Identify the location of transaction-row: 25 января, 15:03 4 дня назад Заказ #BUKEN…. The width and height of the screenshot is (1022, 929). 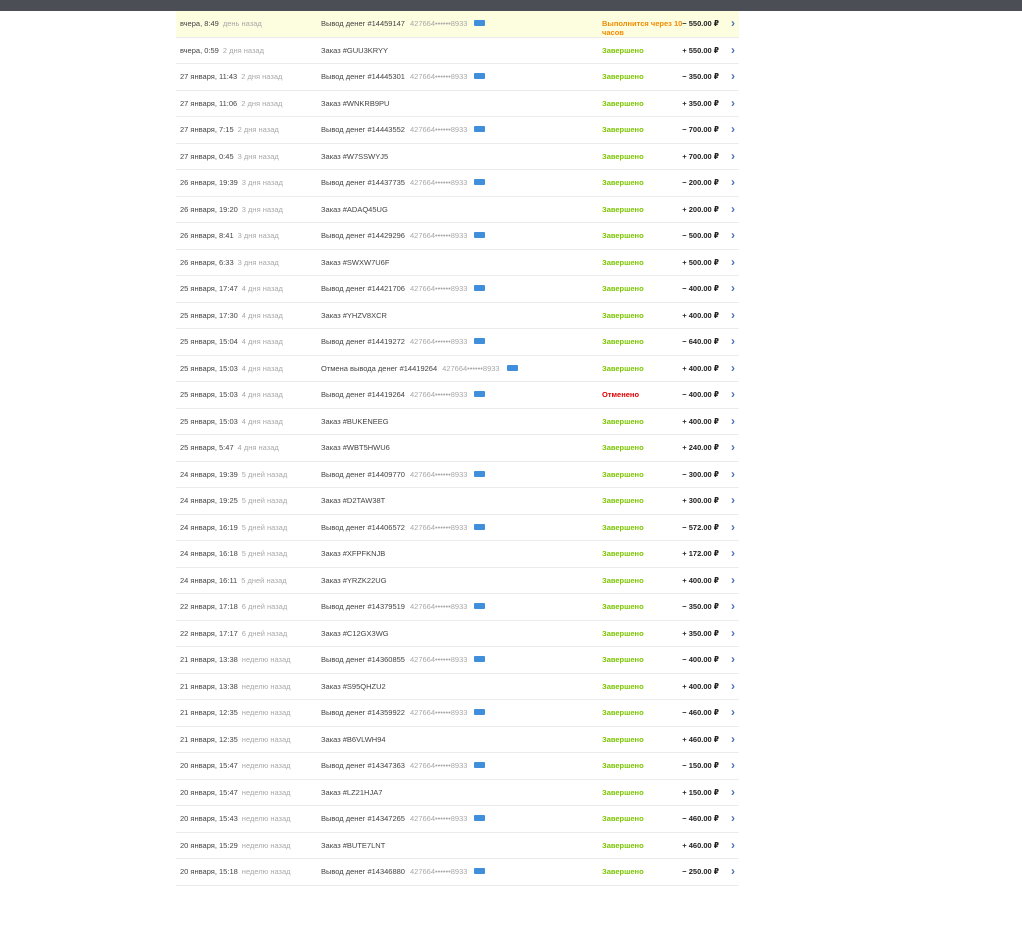
(457, 422).